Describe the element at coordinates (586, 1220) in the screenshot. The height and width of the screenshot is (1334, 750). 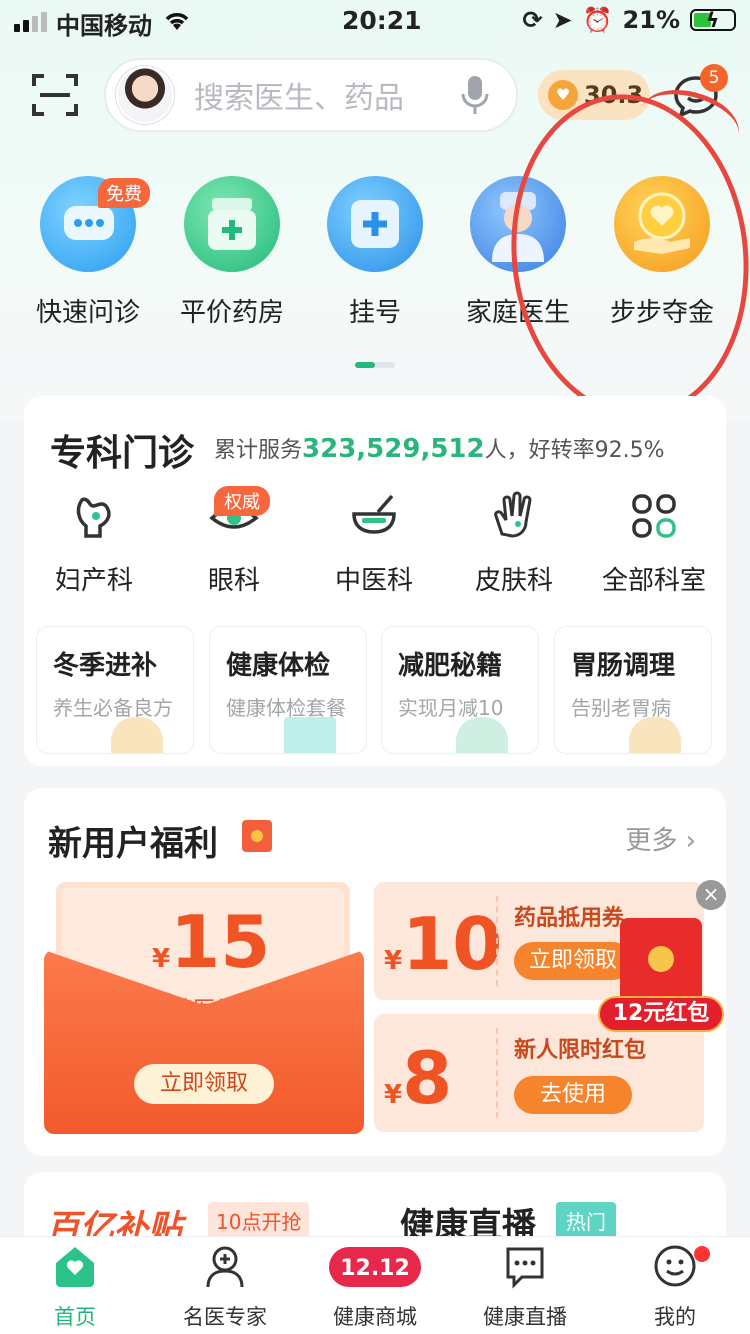
I see `hot-tag: 热门` at that location.